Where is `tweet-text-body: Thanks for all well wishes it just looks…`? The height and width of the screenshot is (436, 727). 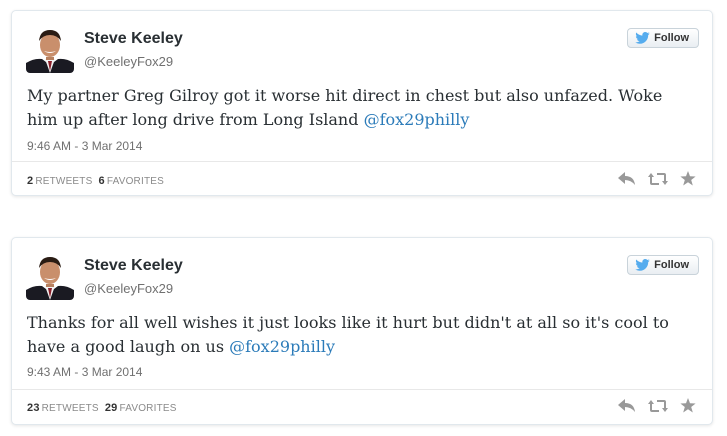
tweet-text-body: Thanks for all well wishes it just looks… is located at coordinates (348, 334).